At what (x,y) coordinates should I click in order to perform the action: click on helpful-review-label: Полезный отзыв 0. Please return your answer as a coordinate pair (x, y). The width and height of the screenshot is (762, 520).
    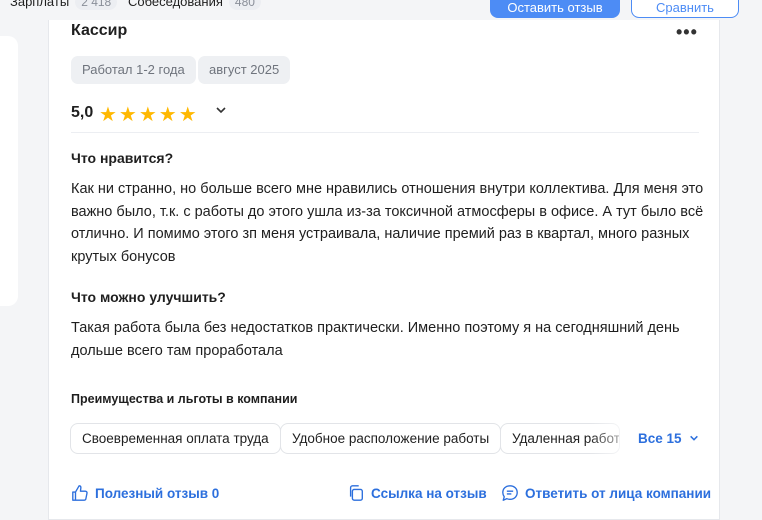
    Looking at the image, I should click on (157, 493).